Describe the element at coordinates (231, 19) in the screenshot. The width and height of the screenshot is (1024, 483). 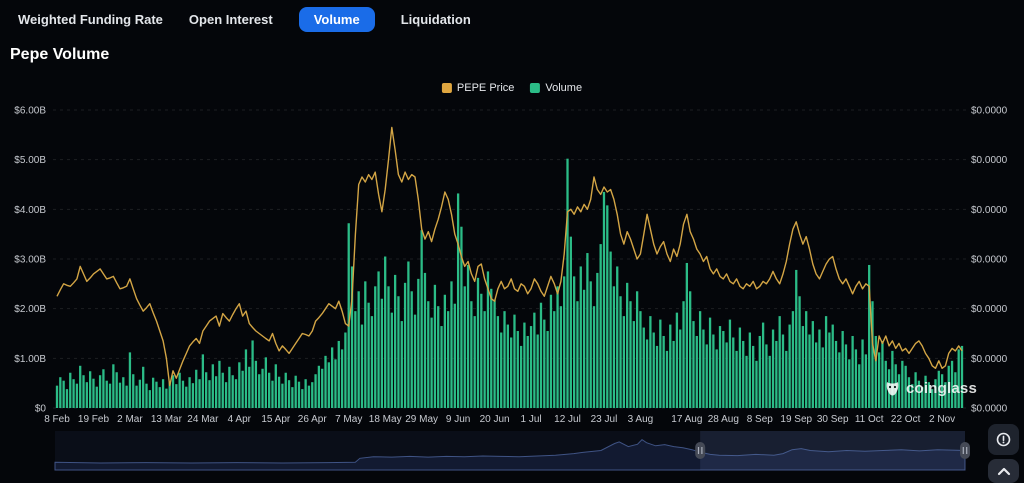
I see `tab-open-interest: Open Interest` at that location.